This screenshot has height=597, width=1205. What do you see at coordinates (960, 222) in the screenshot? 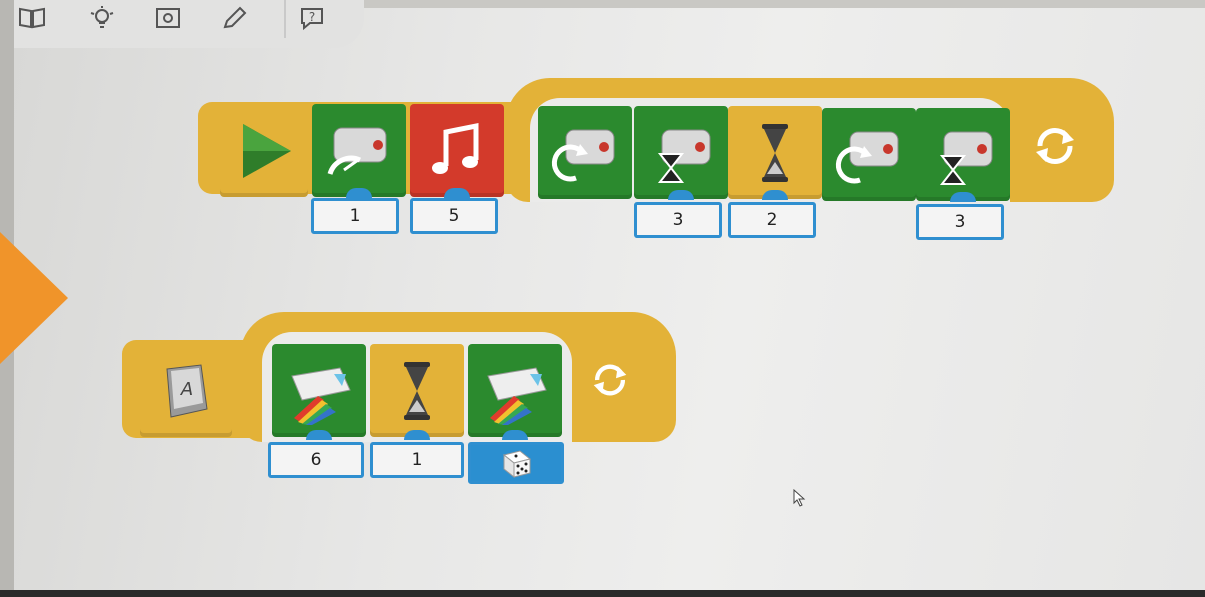
I see `motor-time-input-2: 3` at bounding box center [960, 222].